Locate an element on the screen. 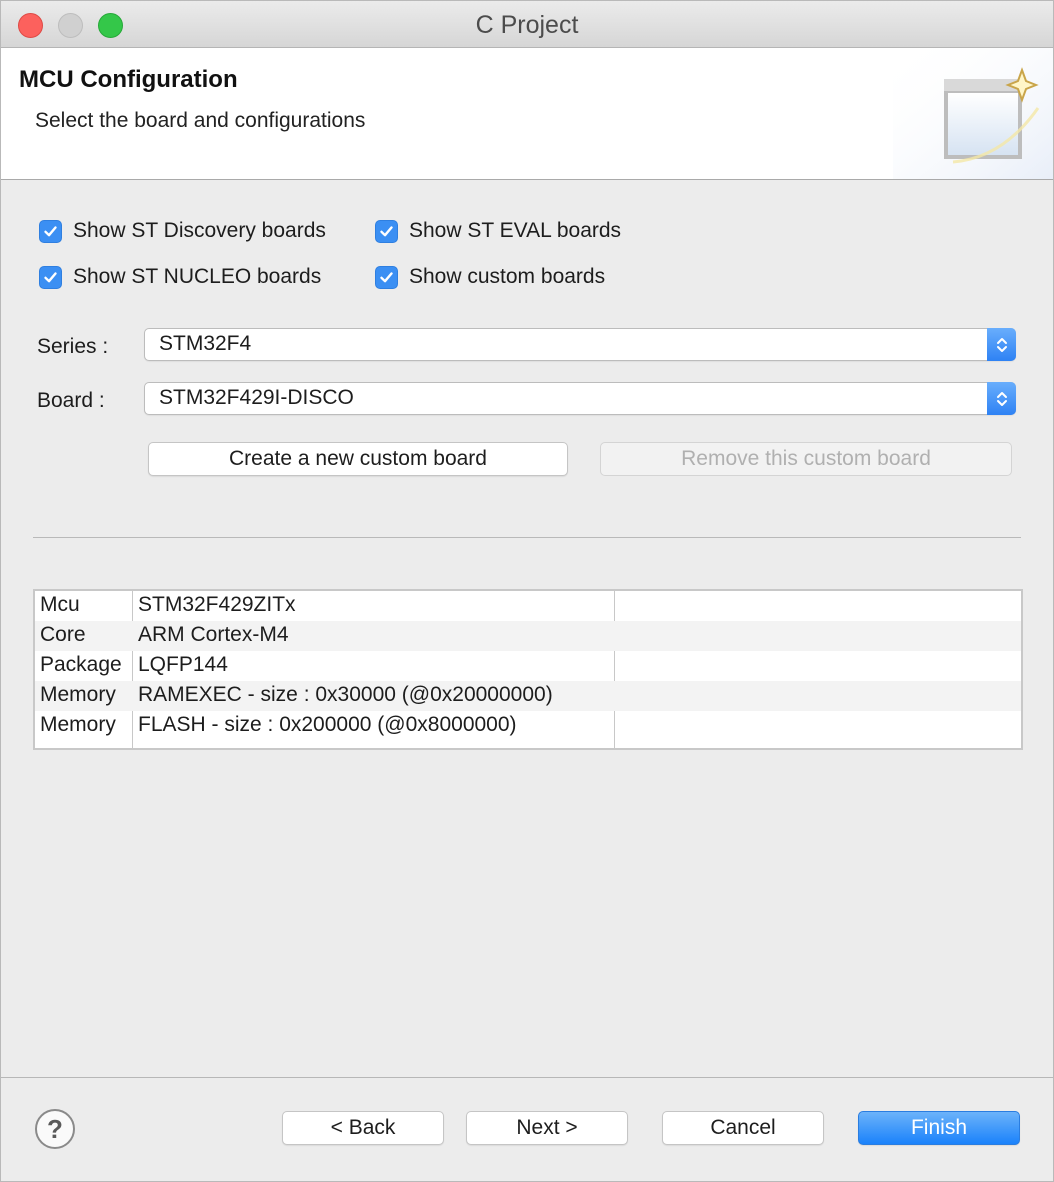 The height and width of the screenshot is (1182, 1054). title-bar: C Project is located at coordinates (527, 24).